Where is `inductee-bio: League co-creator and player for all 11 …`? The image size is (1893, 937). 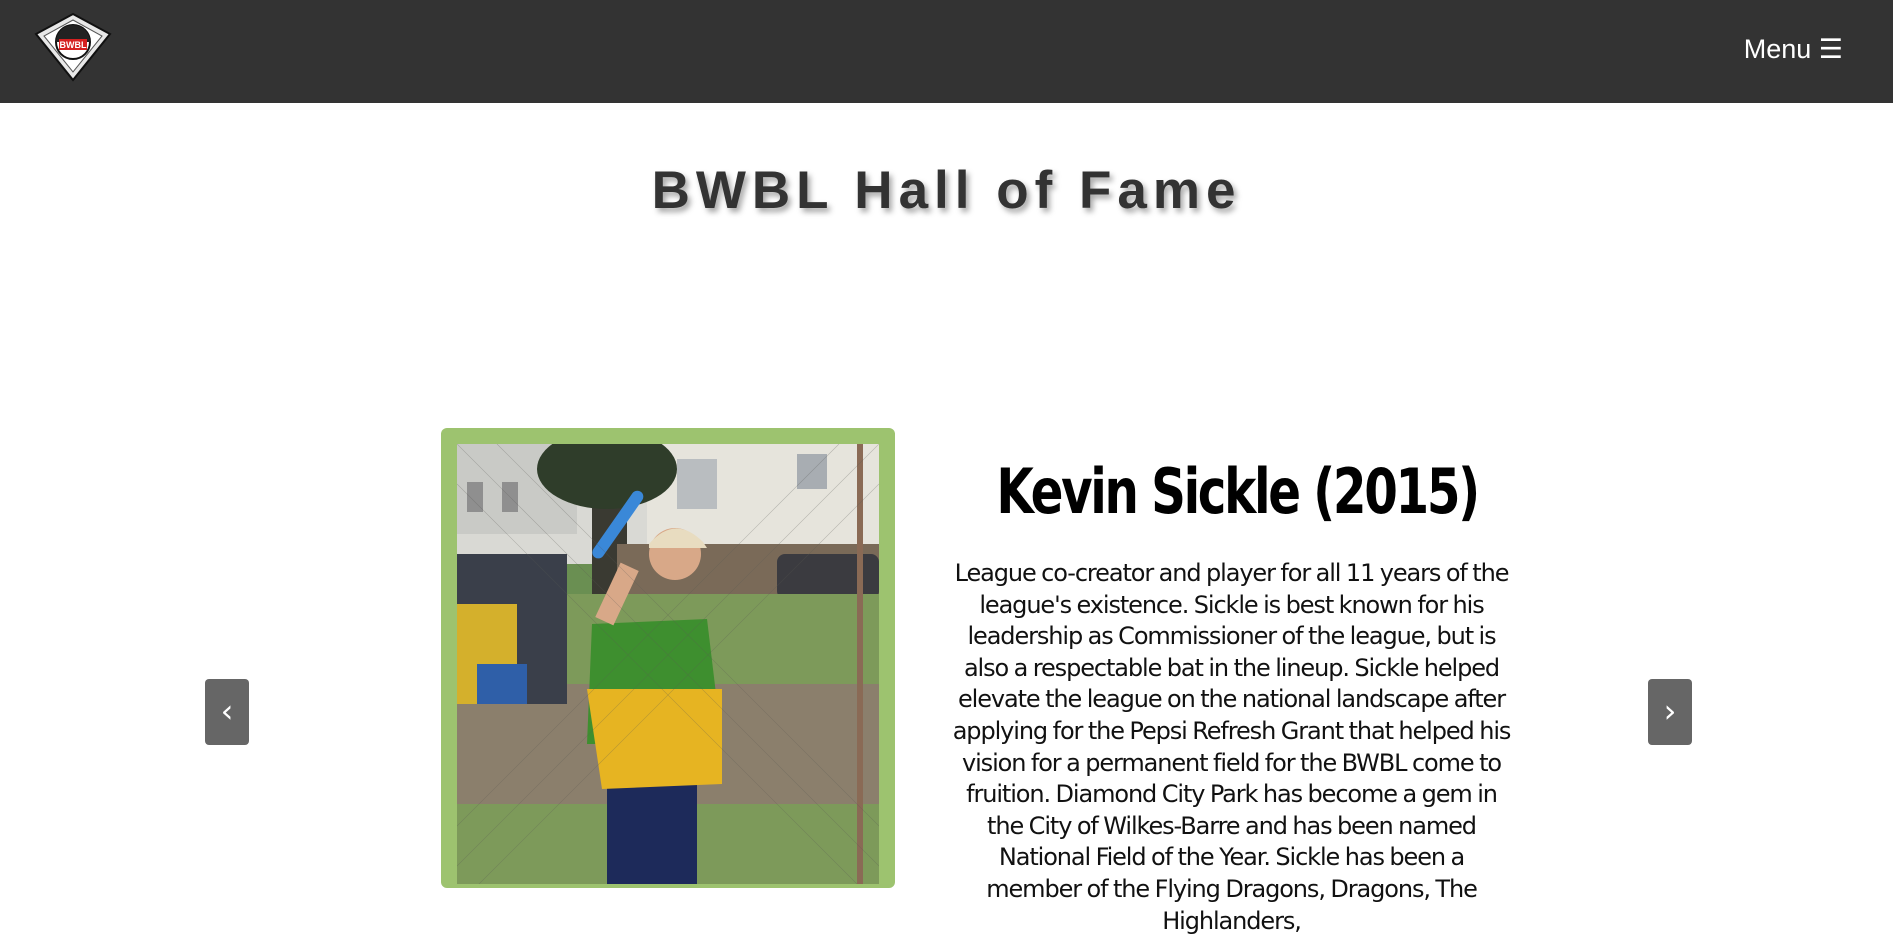 inductee-bio: League co-creator and player for all 11 … is located at coordinates (1232, 747).